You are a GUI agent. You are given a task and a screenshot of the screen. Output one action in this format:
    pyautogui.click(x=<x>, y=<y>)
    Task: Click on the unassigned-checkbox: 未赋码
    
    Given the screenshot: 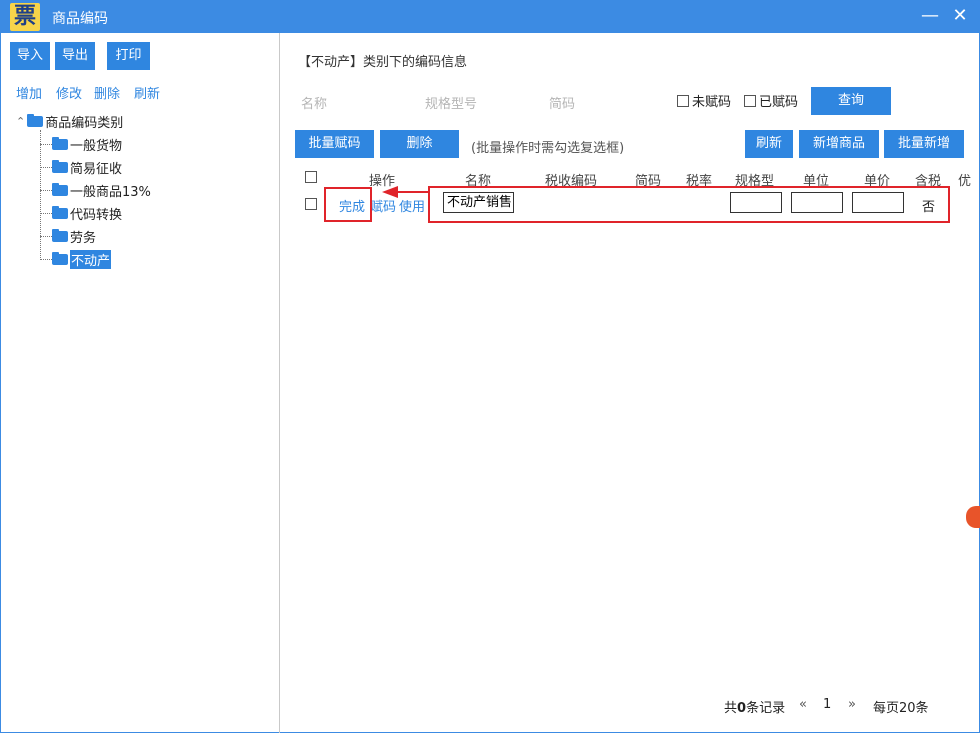 What is the action you would take?
    pyautogui.click(x=704, y=100)
    